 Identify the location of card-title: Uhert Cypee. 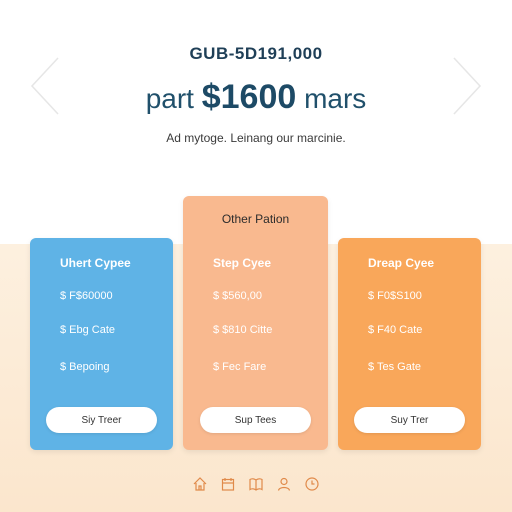
(95, 263).